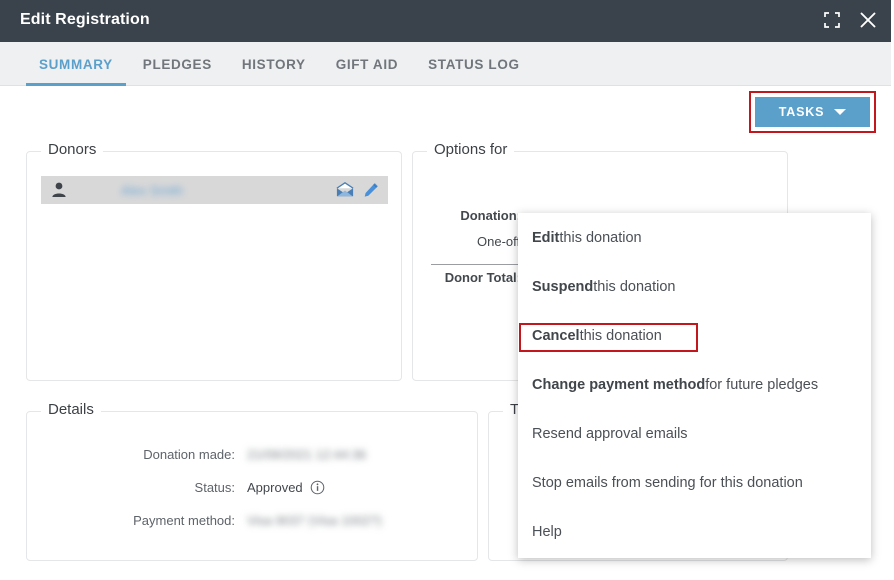 The image size is (894, 580). Describe the element at coordinates (801, 112) in the screenshot. I see `tasks-button-label: TASKS` at that location.